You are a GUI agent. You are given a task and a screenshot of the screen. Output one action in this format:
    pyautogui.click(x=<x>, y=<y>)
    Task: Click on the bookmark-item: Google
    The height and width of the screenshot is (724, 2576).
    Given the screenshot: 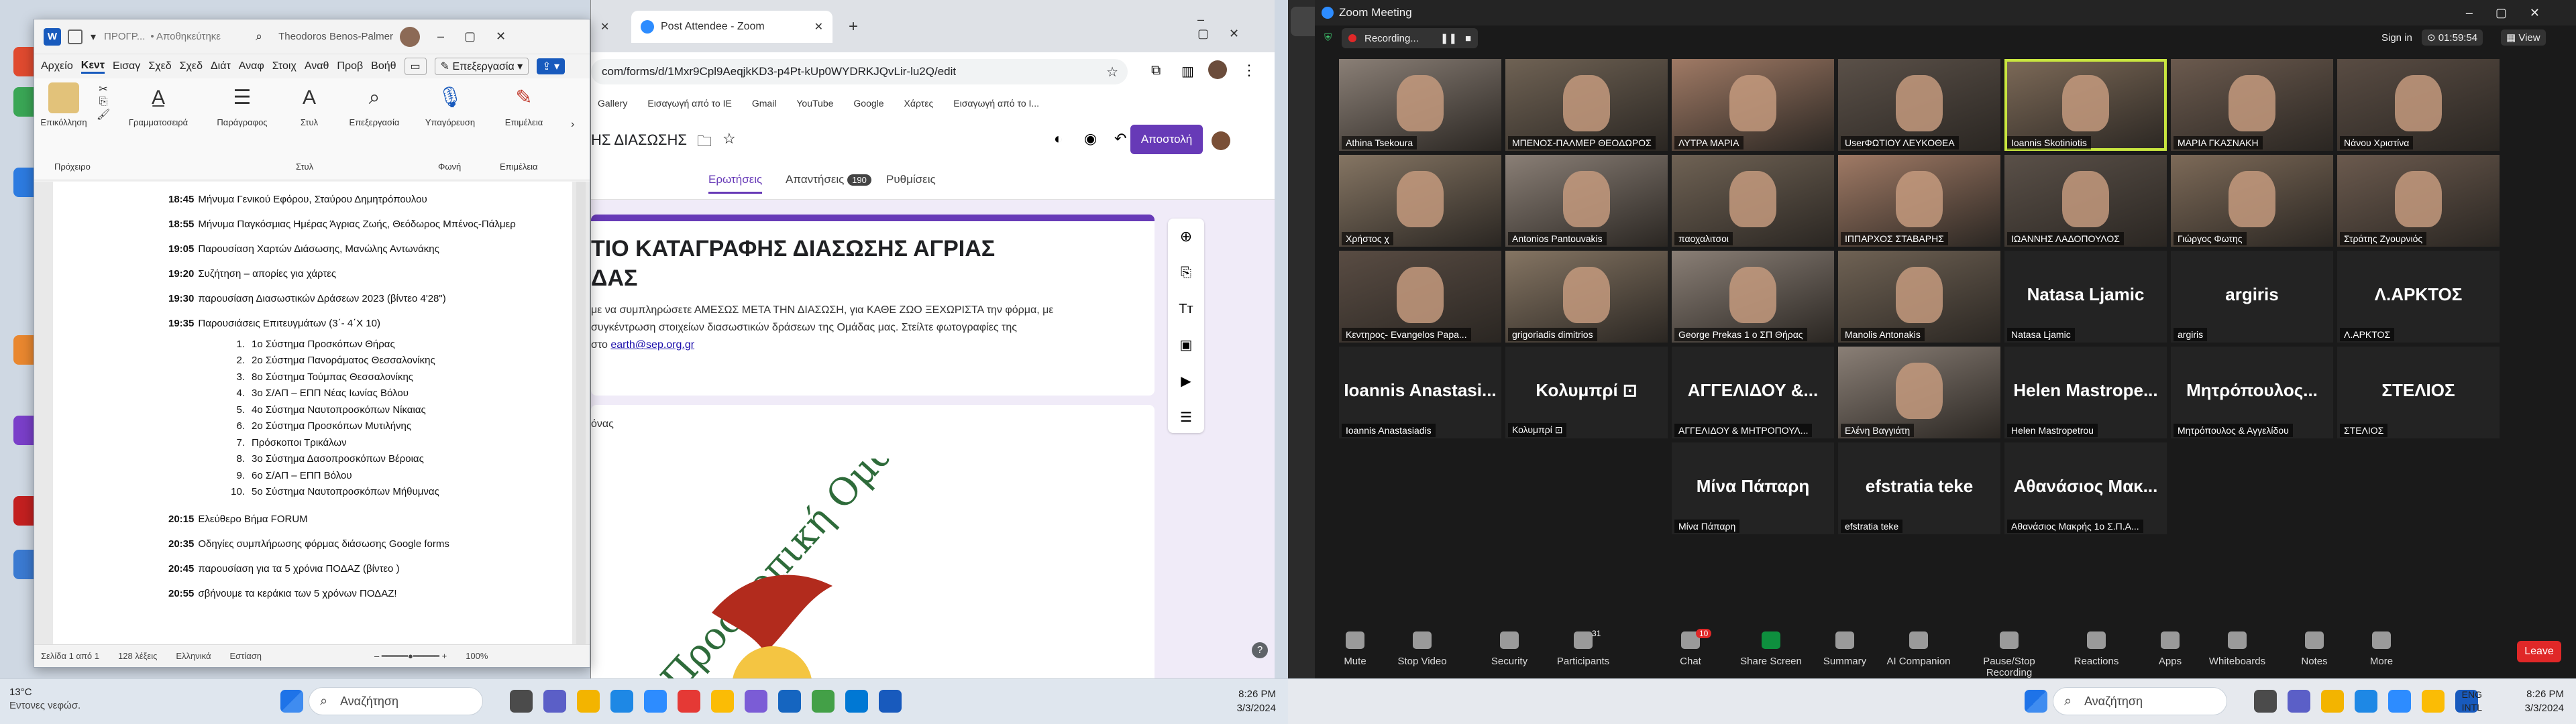 What is the action you would take?
    pyautogui.click(x=868, y=103)
    